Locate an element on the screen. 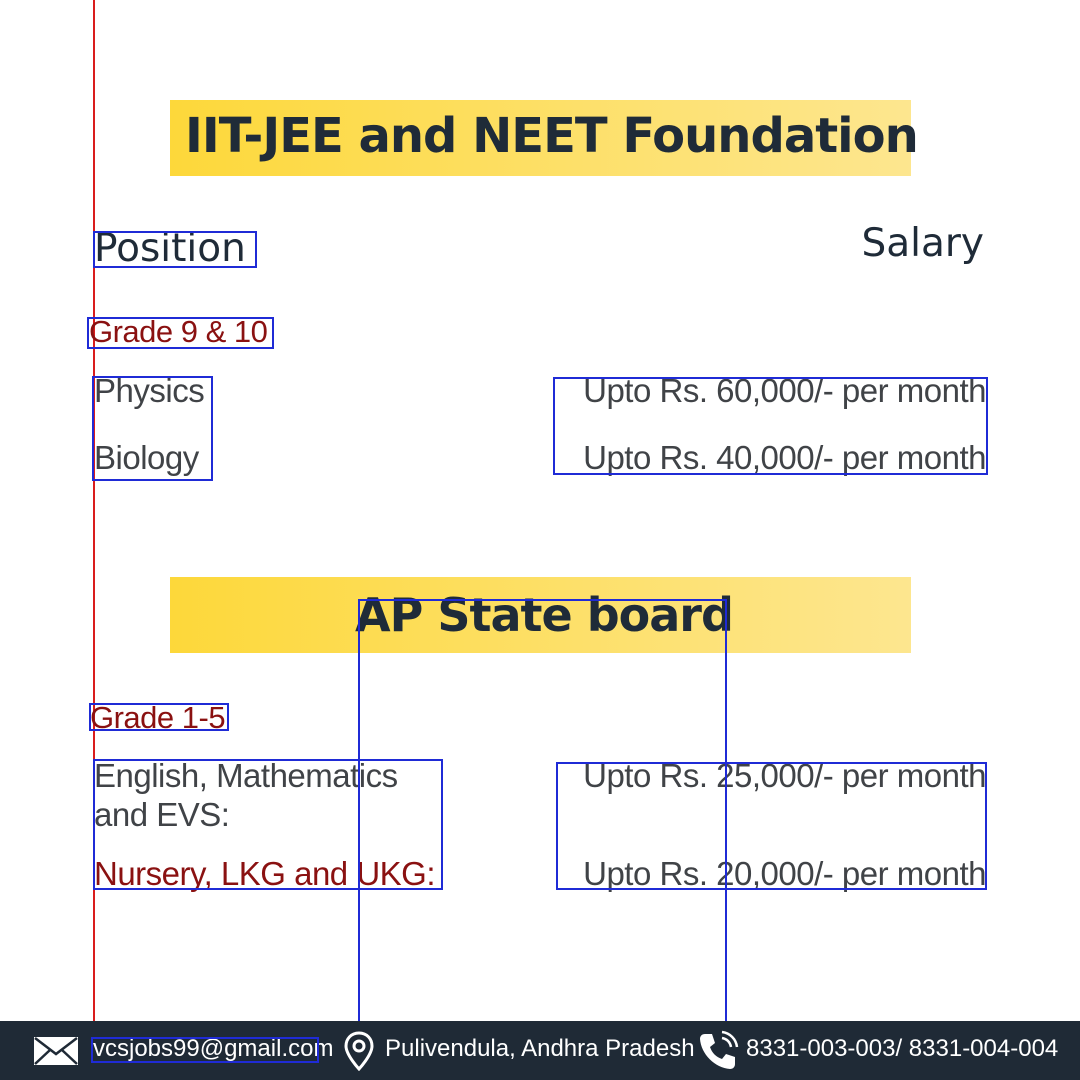 The width and height of the screenshot is (1080, 1080). footer-phone: 8331-003-003/ 8331-004-004 is located at coordinates (902, 1049).